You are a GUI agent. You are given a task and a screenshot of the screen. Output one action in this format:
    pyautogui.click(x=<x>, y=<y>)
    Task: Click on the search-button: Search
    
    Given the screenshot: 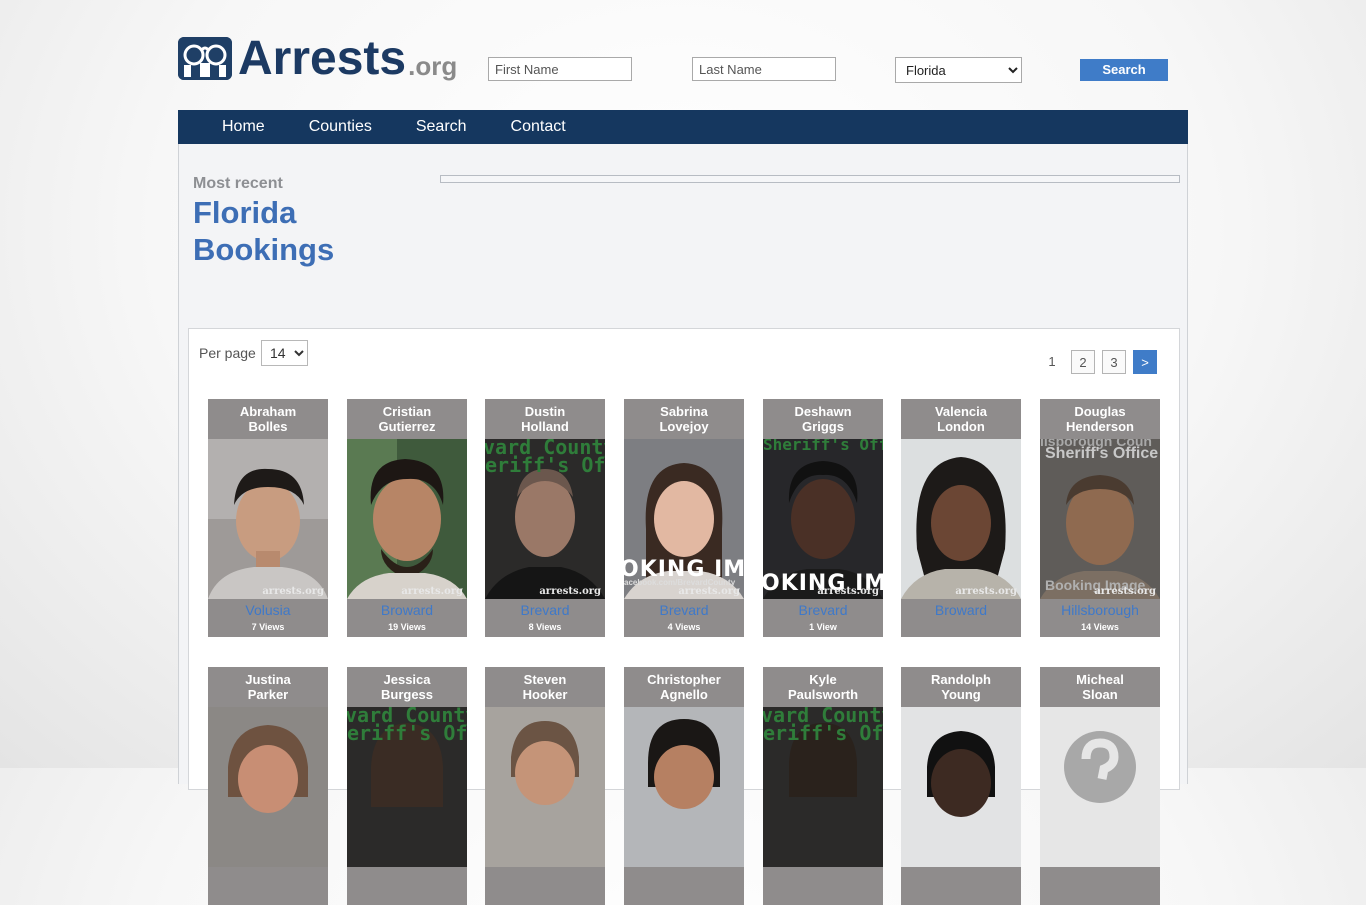 What is the action you would take?
    pyautogui.click(x=1124, y=70)
    